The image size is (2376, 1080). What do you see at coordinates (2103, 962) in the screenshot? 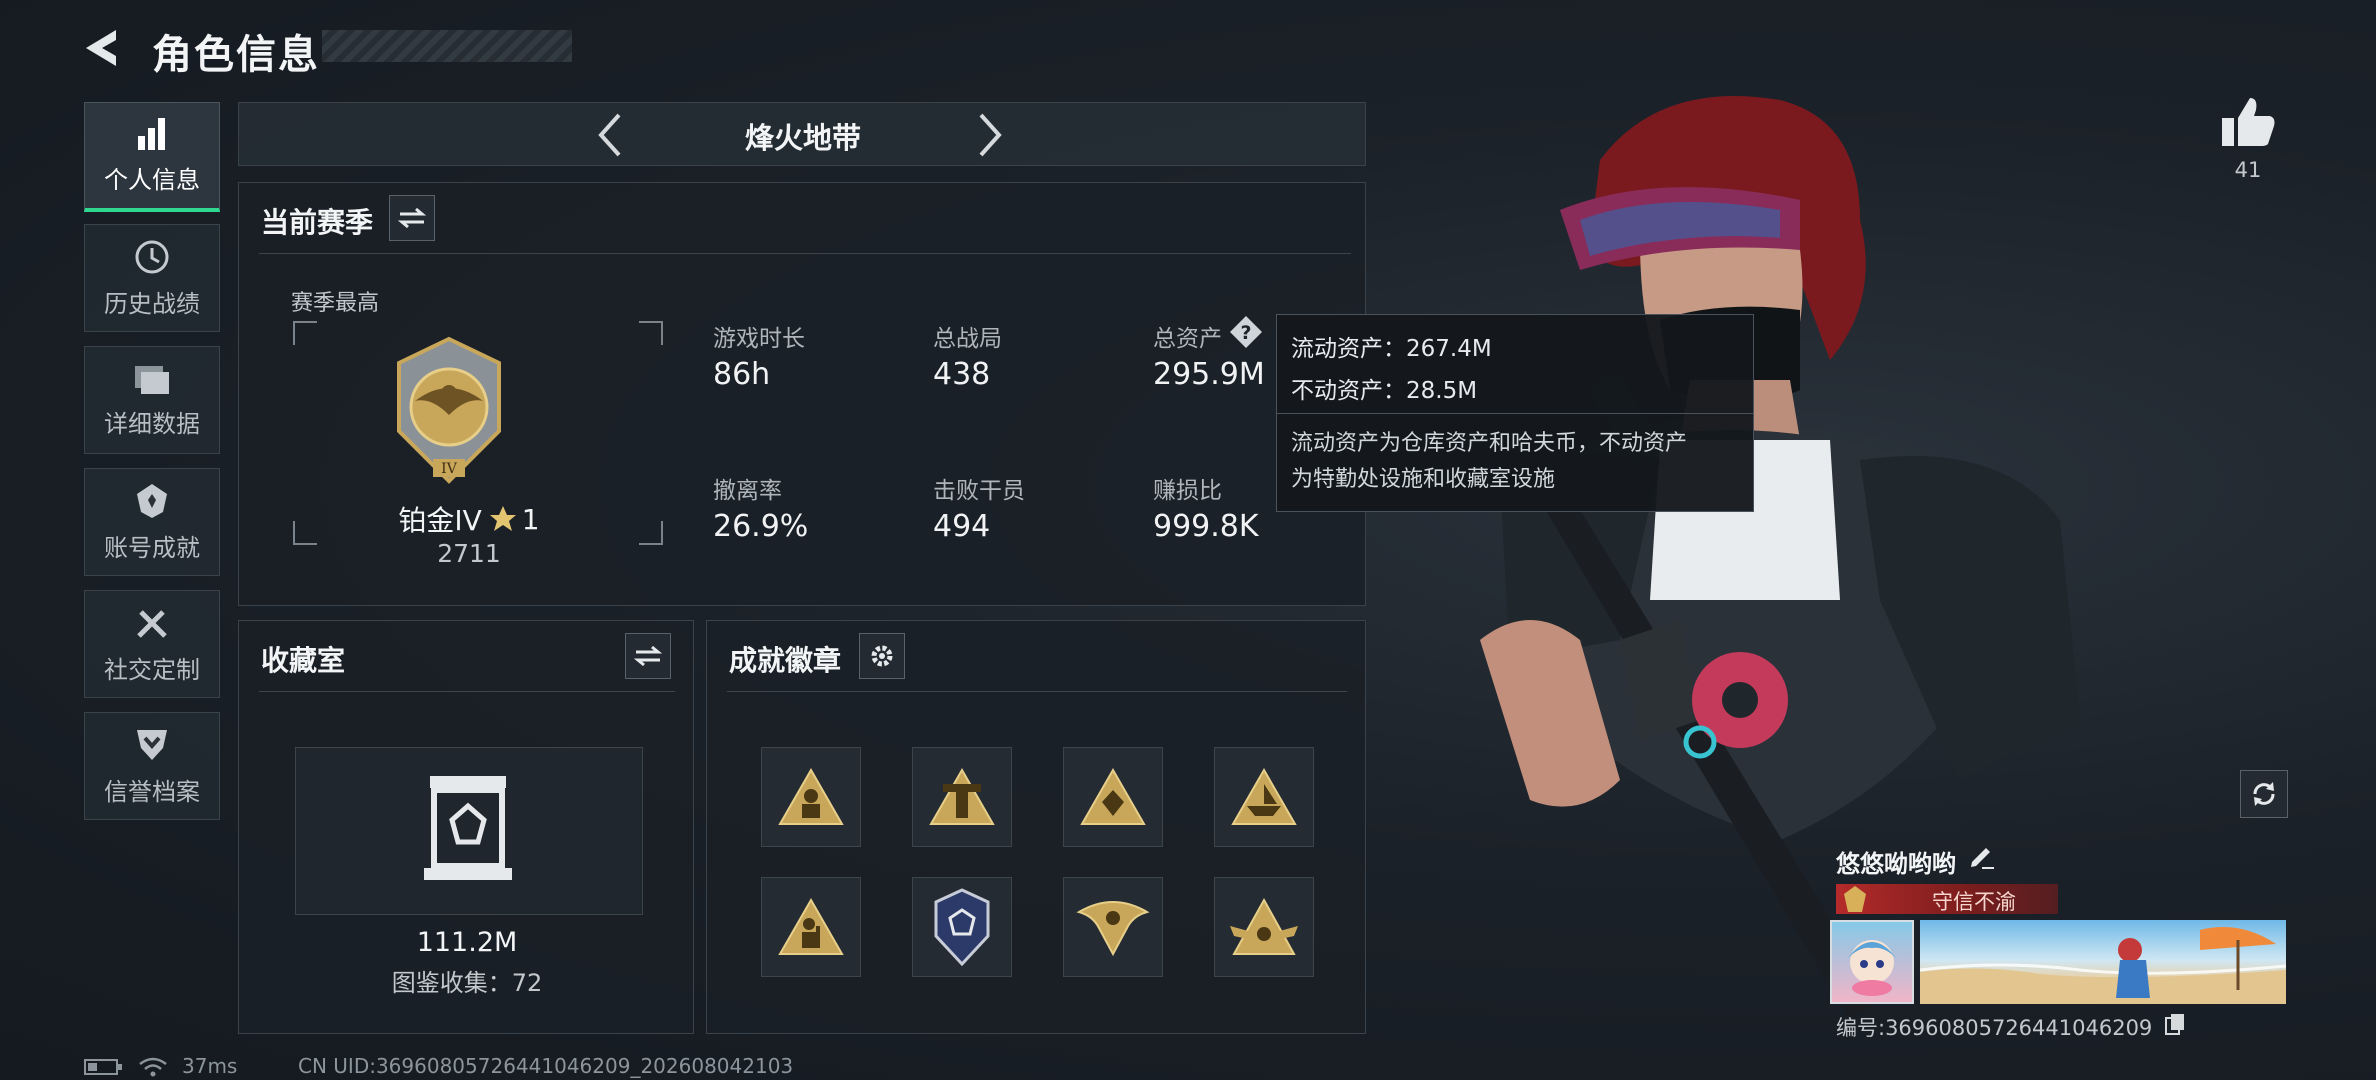
I see `player-banner` at bounding box center [2103, 962].